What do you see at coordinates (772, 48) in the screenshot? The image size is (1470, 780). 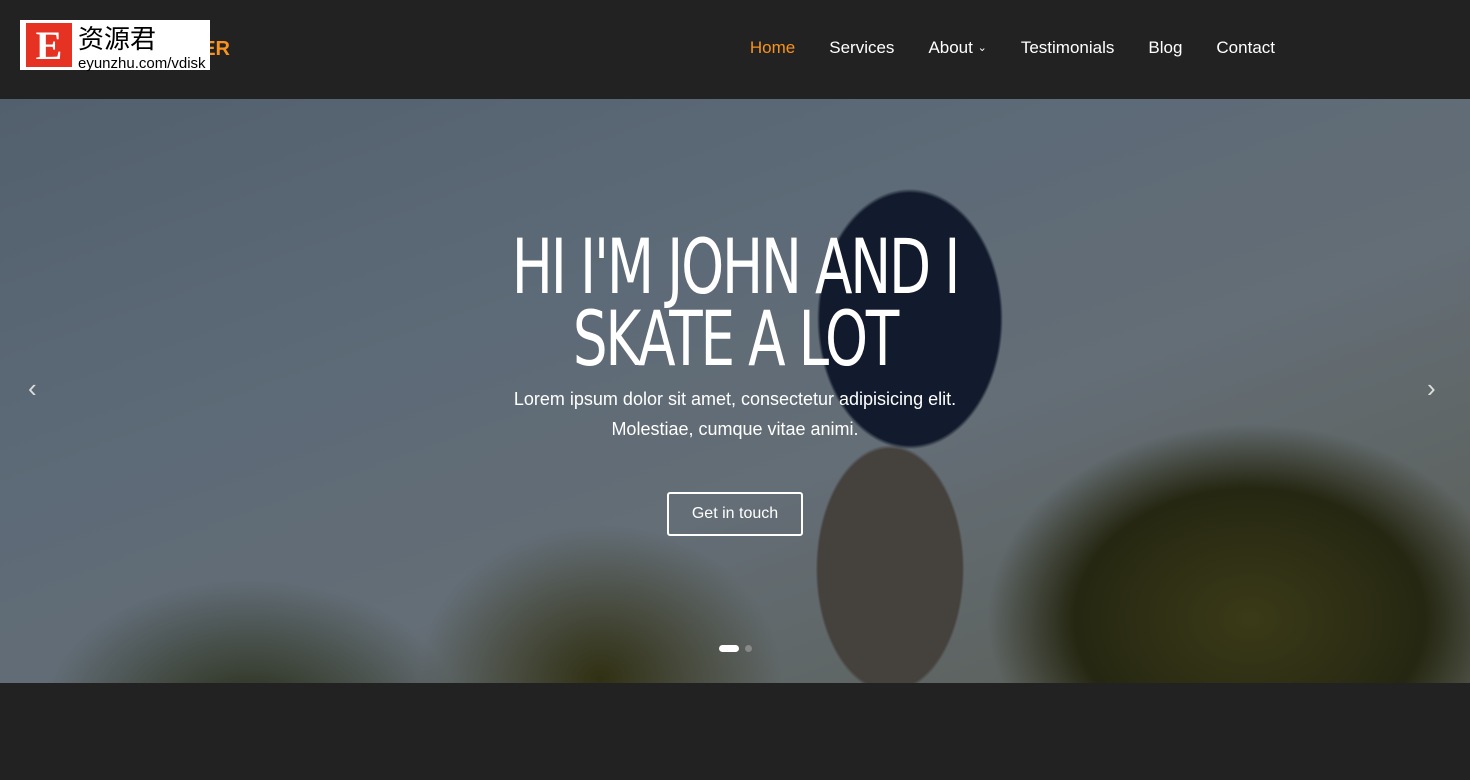 I see `nav-home: Home` at bounding box center [772, 48].